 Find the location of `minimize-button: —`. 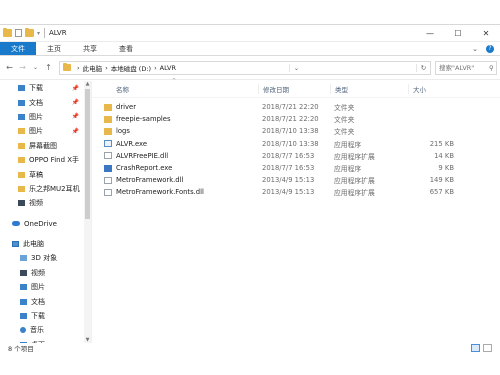

minimize-button: — is located at coordinates (430, 33).